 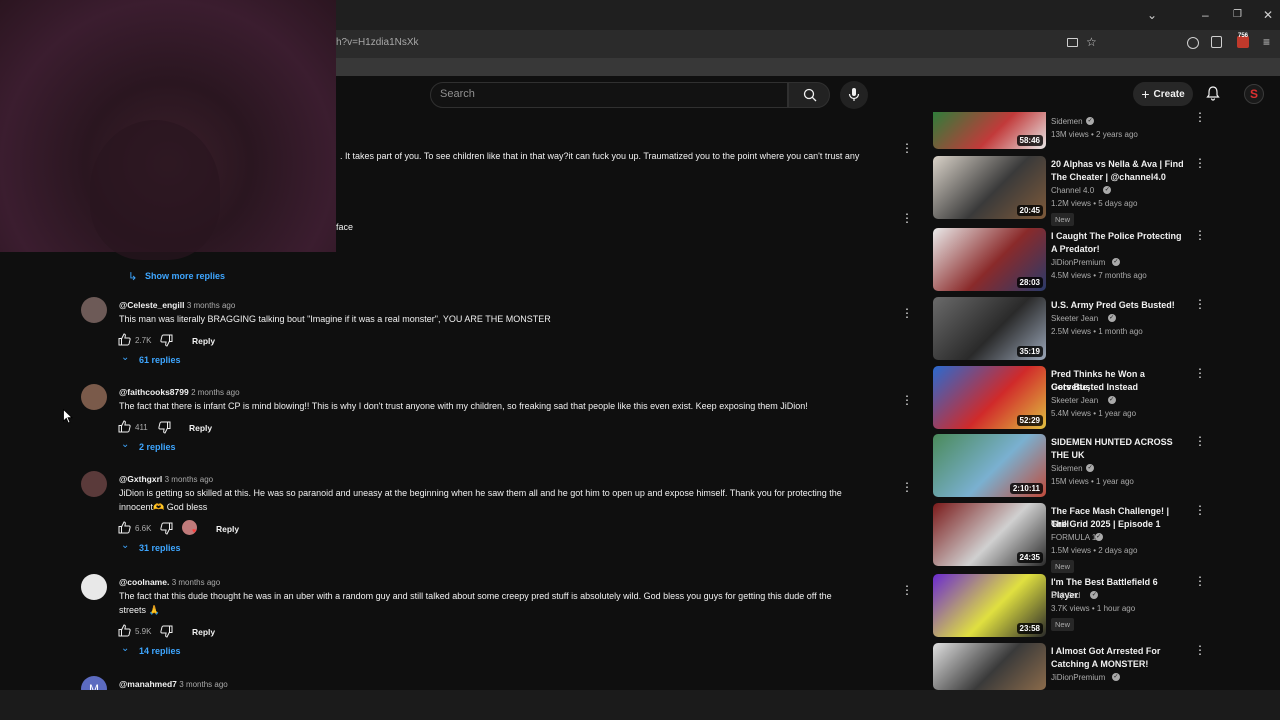 I want to click on video-title: Catching A MONSTER!, so click(x=1118, y=664).